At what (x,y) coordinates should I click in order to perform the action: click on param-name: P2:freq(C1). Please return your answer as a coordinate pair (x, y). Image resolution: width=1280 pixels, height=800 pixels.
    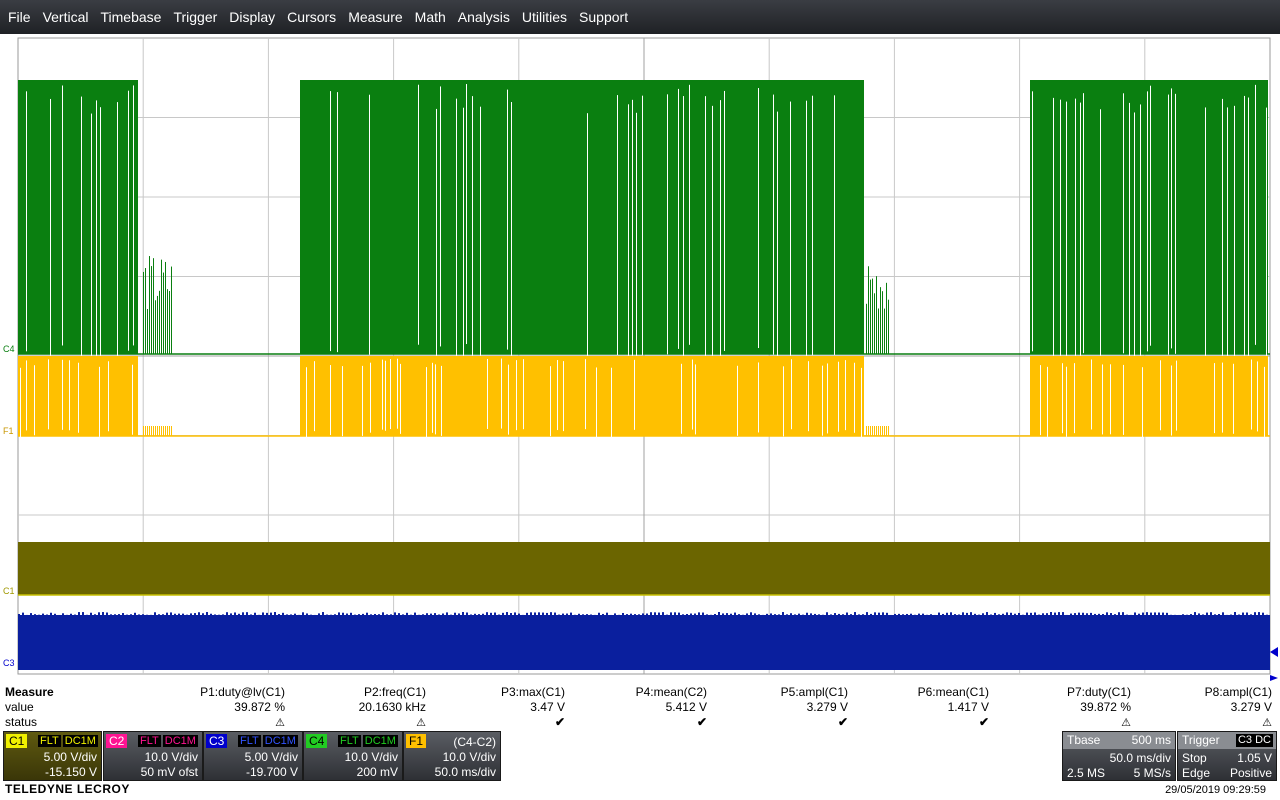
    Looking at the image, I should click on (346, 692).